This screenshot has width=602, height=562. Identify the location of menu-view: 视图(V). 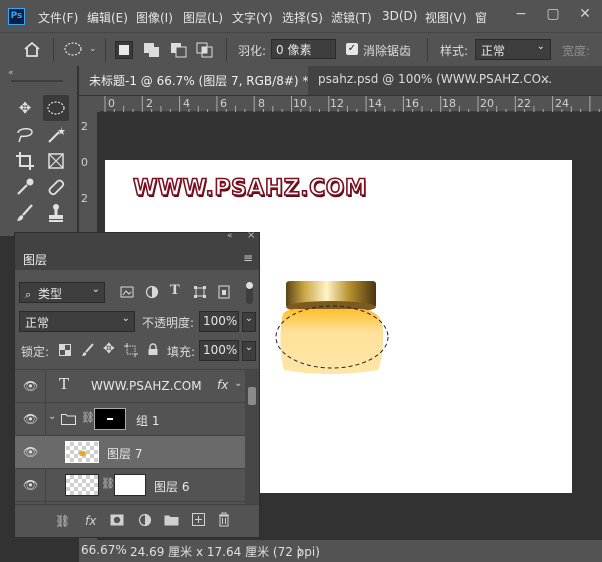
(446, 17).